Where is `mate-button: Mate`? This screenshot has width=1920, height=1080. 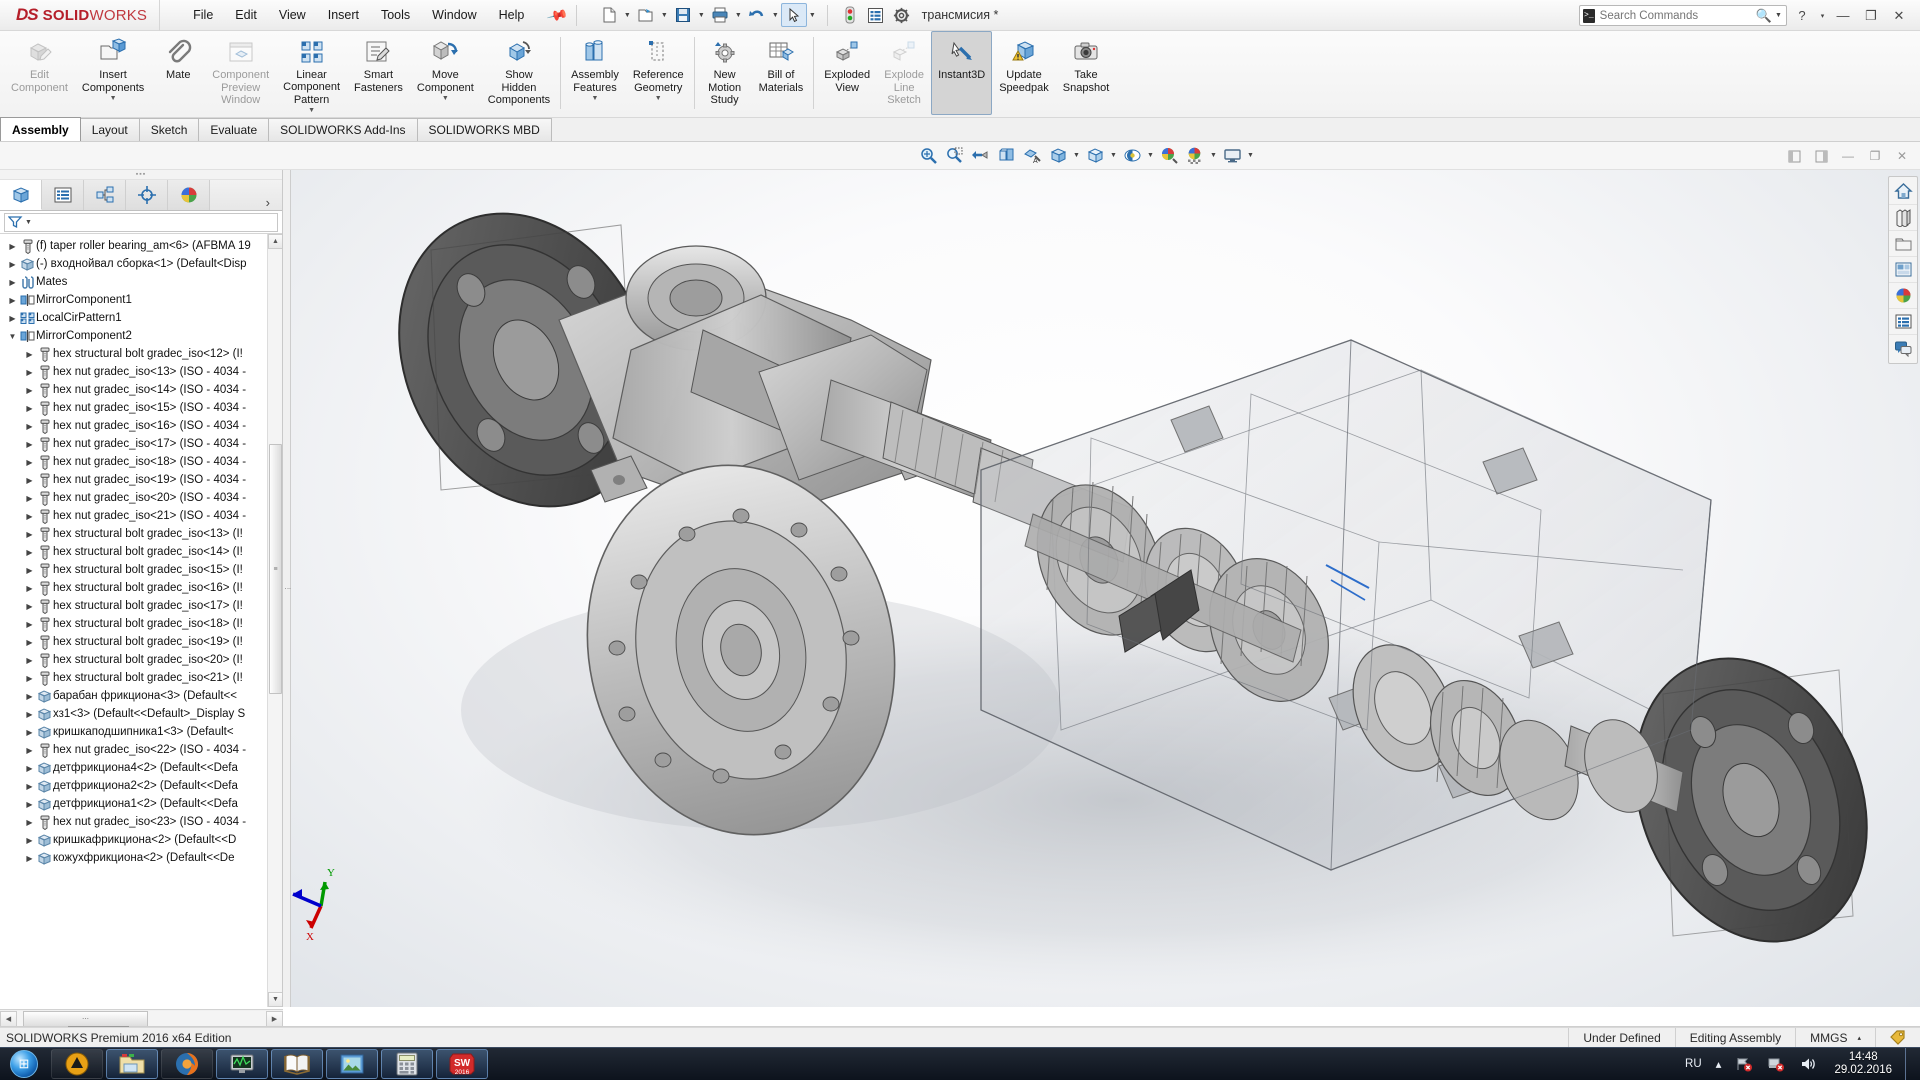
mate-button: Mate is located at coordinates (178, 73).